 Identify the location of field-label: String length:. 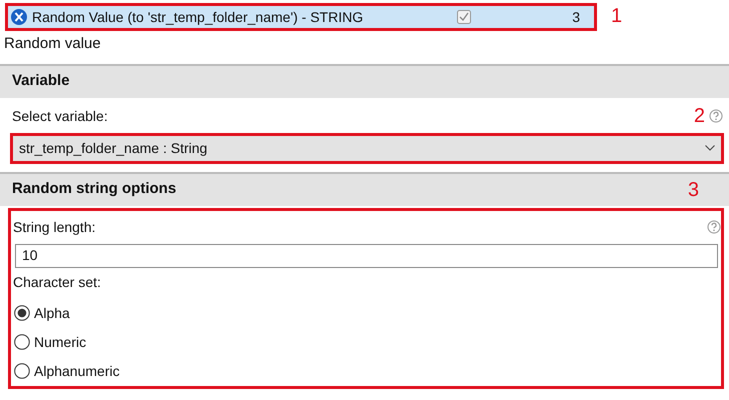
(54, 227).